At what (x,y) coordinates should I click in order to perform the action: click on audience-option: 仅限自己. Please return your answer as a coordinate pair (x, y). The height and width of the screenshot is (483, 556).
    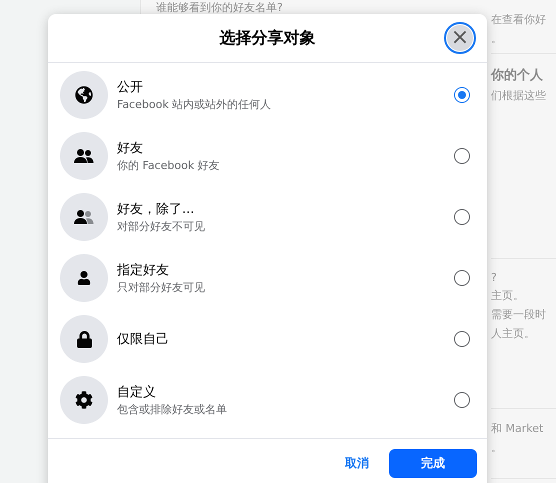
    Looking at the image, I should click on (267, 339).